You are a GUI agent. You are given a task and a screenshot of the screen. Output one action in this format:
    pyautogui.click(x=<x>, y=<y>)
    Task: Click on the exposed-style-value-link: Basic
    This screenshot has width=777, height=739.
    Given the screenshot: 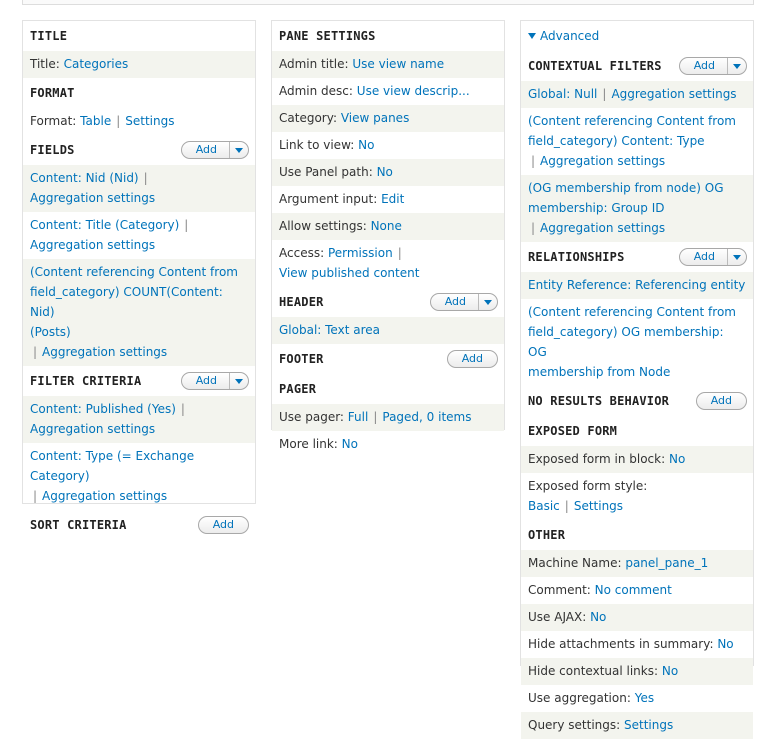 What is the action you would take?
    pyautogui.click(x=544, y=506)
    